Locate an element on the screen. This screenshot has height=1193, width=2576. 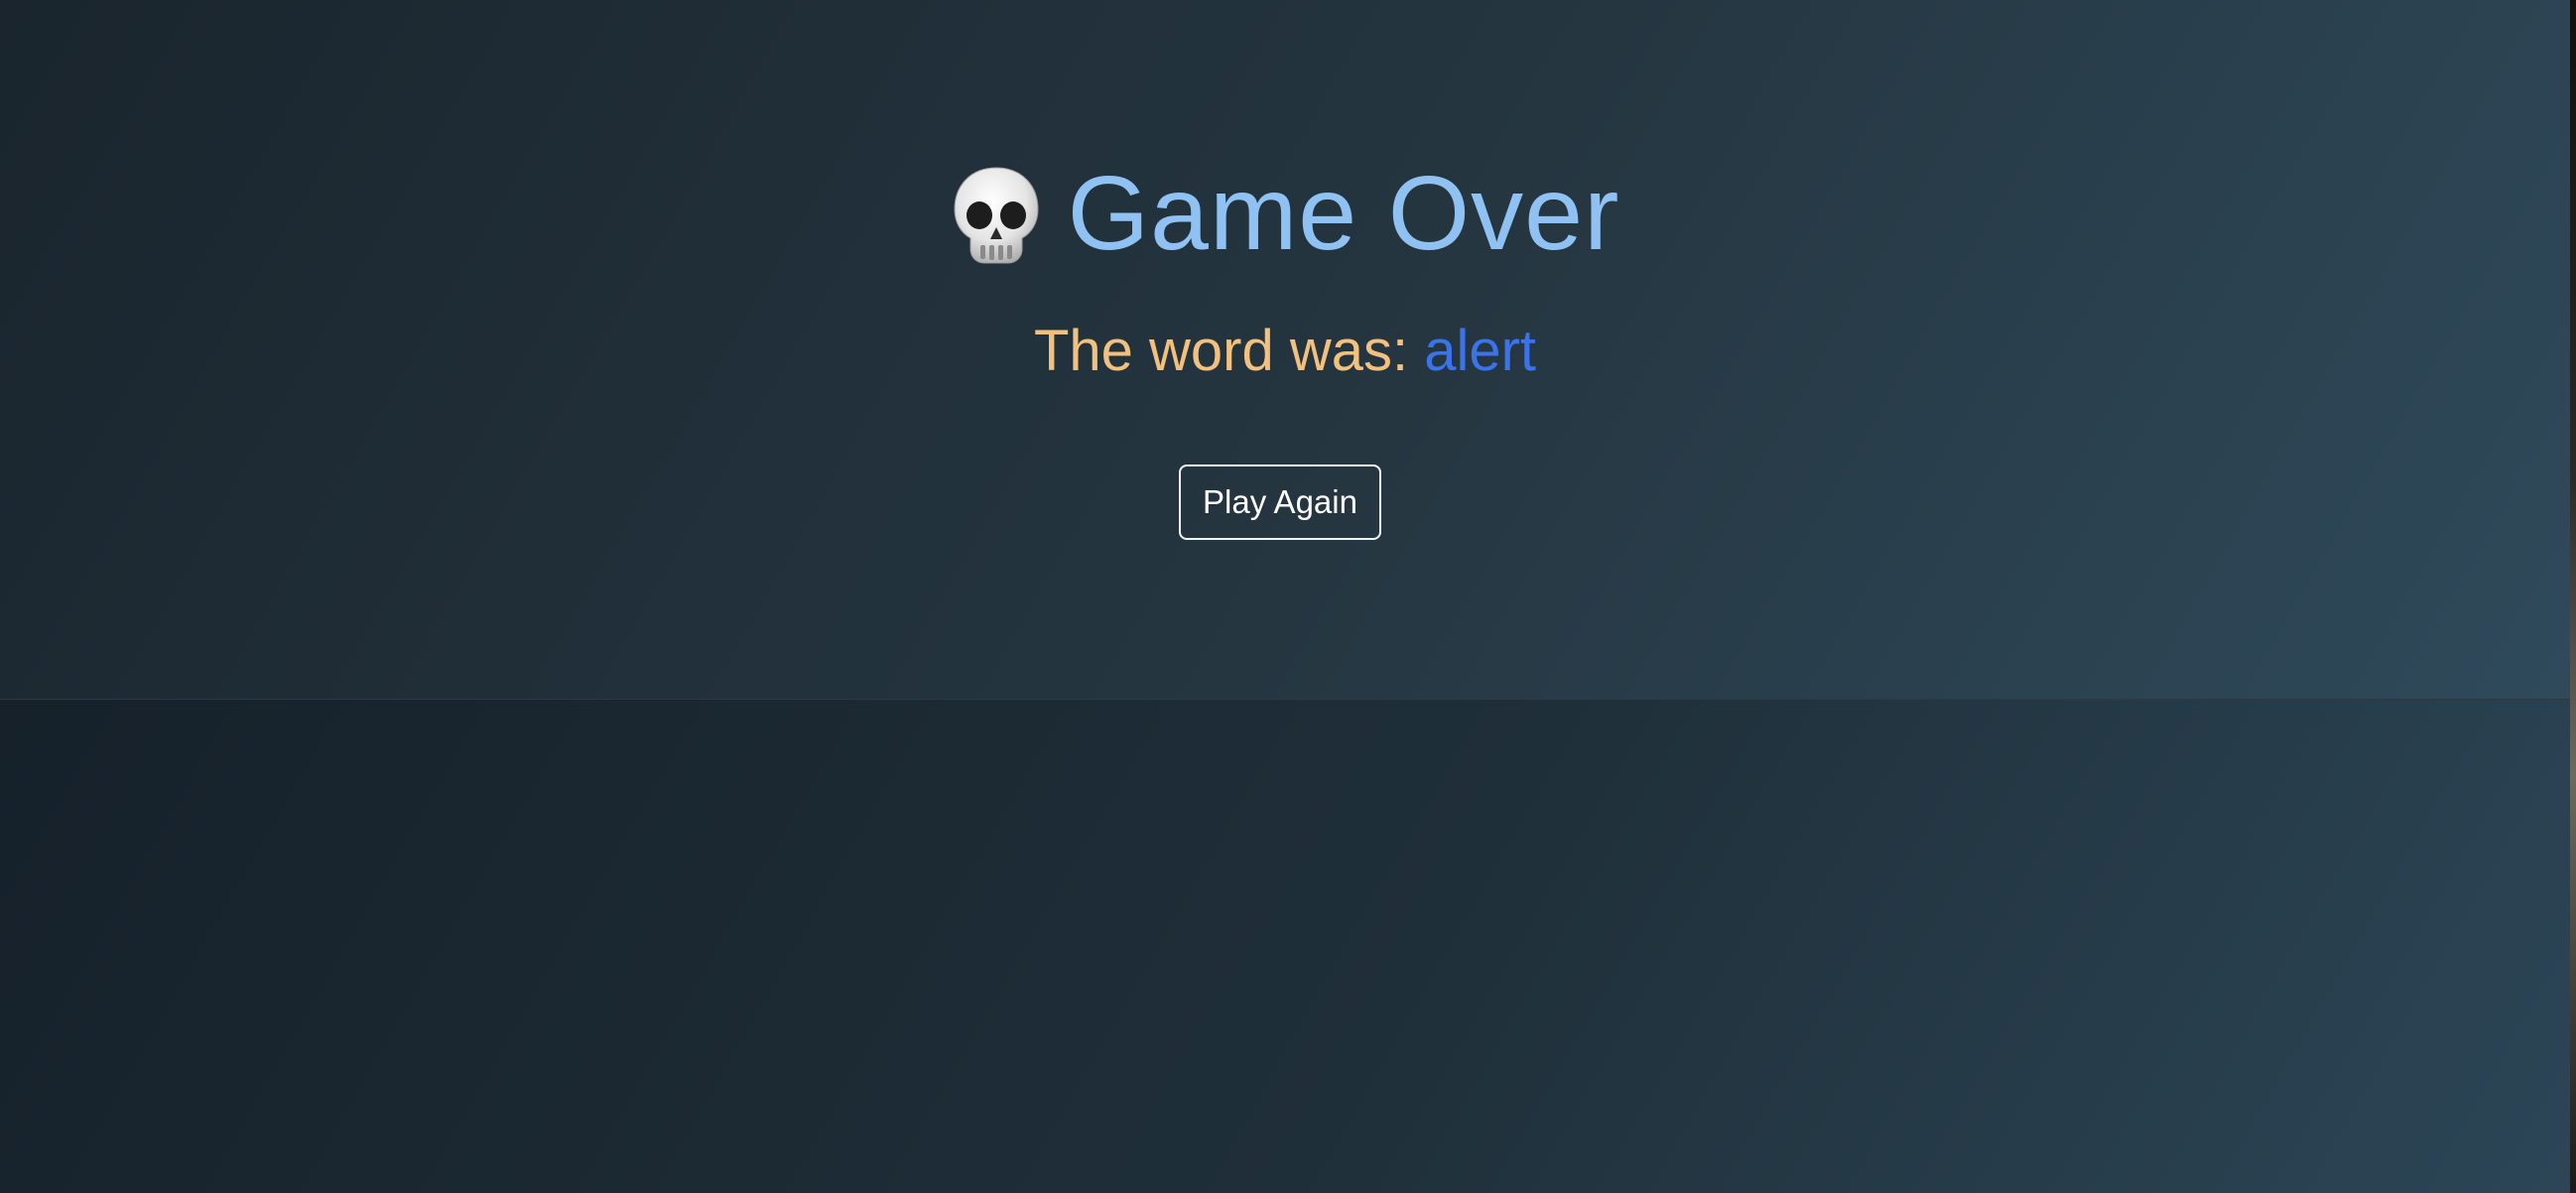
title-text: Game Over is located at coordinates (1344, 213).